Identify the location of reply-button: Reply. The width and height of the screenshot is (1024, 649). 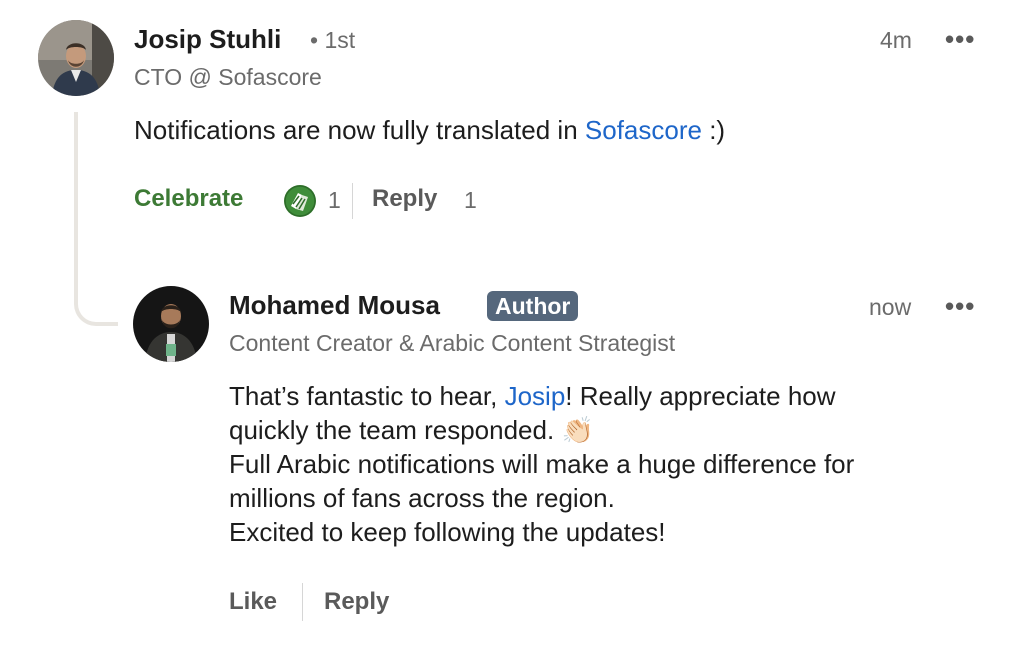
(404, 199).